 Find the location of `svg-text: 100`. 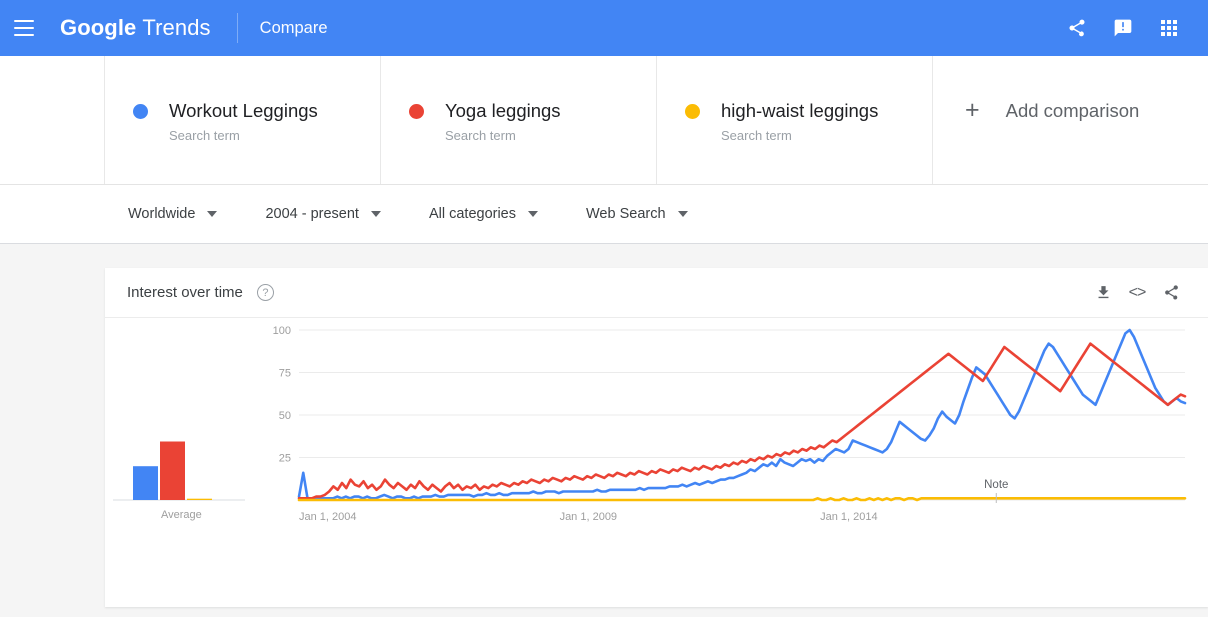

svg-text: 100 is located at coordinates (282, 331).